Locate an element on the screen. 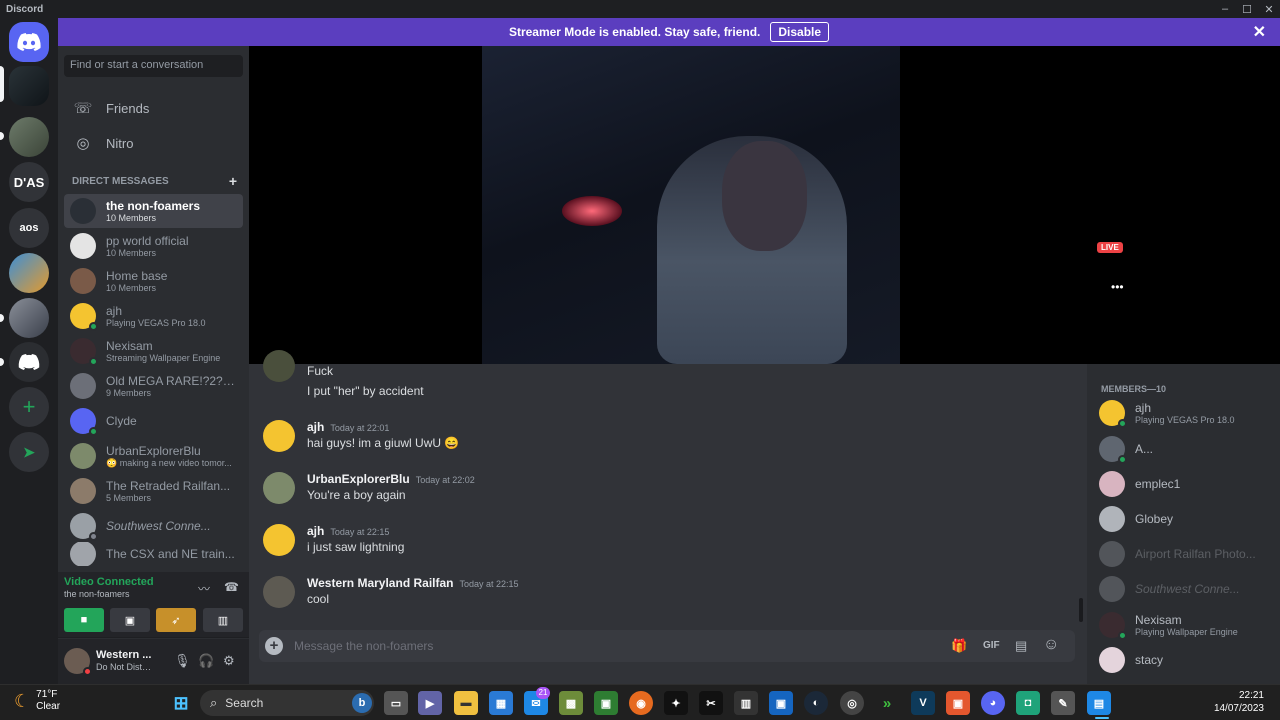  soundboard-button: ▥ is located at coordinates (223, 620).